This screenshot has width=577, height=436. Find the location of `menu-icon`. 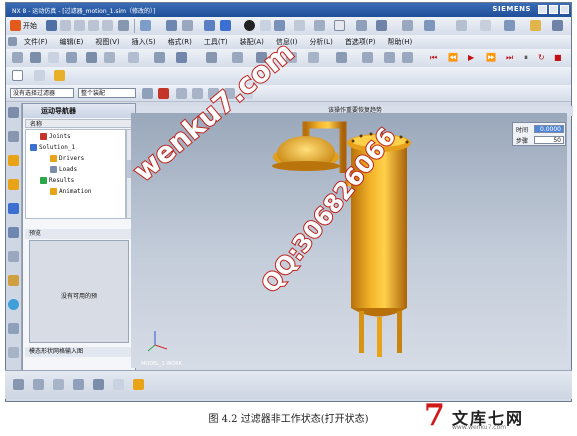

menu-icon is located at coordinates (12, 41).